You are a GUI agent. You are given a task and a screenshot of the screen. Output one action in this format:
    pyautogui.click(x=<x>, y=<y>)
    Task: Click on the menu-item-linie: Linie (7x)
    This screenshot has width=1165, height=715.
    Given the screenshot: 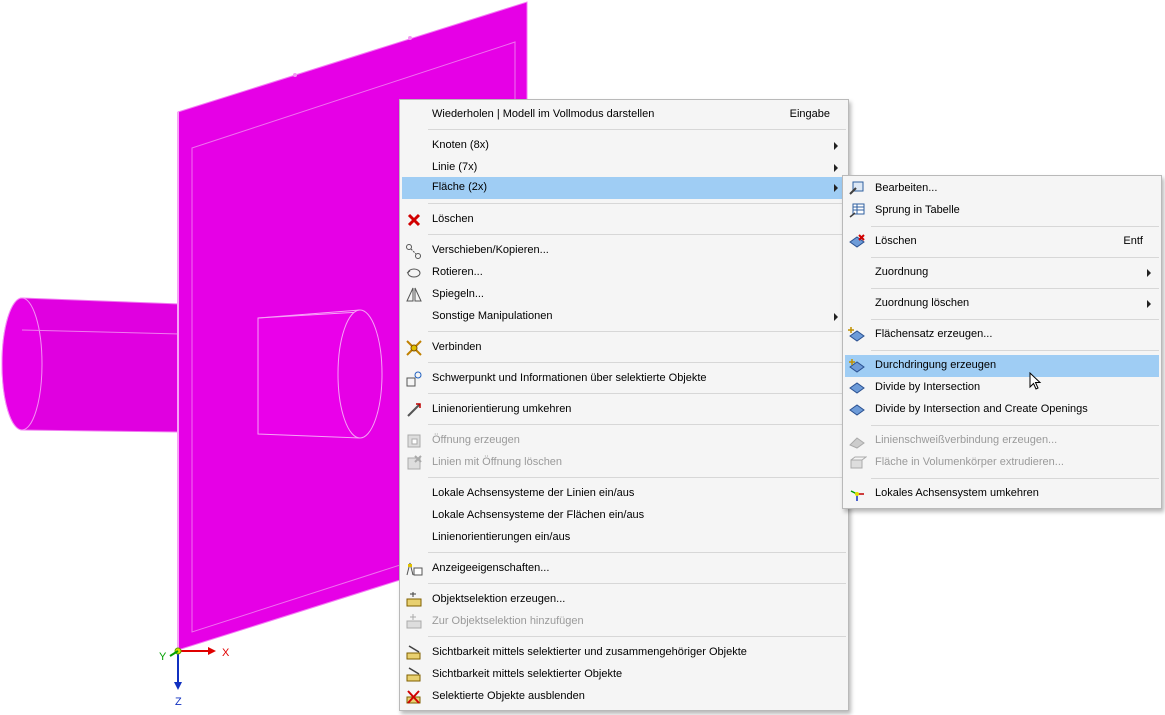 What is the action you would take?
    pyautogui.click(x=624, y=168)
    